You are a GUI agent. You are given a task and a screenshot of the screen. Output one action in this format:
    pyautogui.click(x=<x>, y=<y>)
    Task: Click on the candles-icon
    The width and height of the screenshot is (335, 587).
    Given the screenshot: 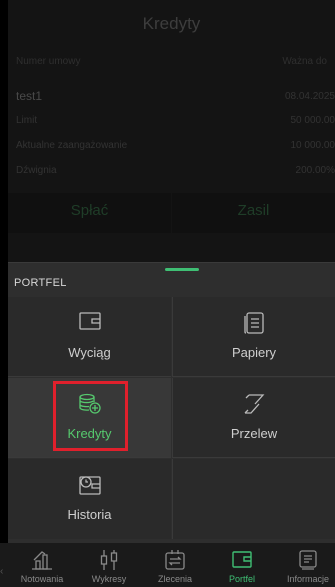 What is the action you would take?
    pyautogui.click(x=109, y=560)
    